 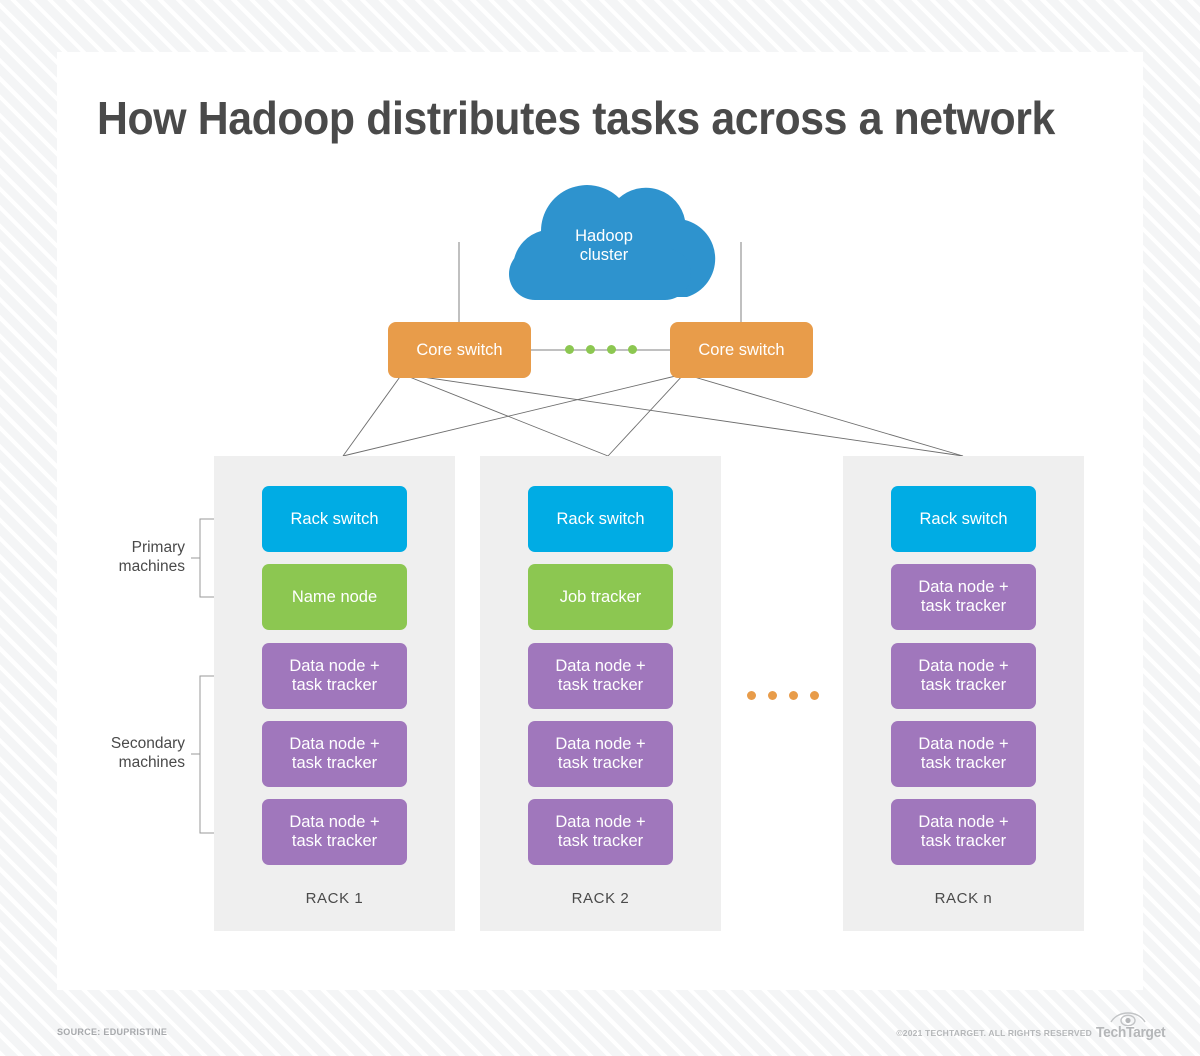 I want to click on rack-2-node-5: Data node + task tracker, so click(x=600, y=832).